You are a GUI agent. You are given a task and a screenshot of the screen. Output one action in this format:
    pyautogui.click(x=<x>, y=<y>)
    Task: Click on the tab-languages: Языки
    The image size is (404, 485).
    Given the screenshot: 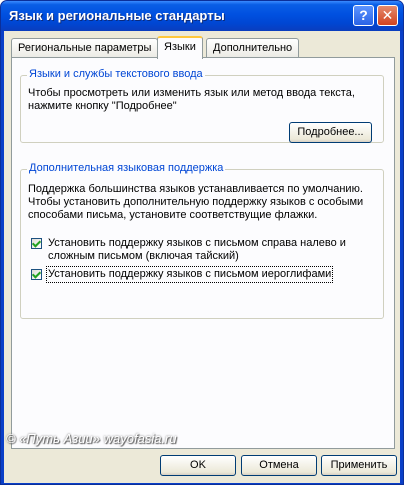 What is the action you would take?
    pyautogui.click(x=180, y=47)
    